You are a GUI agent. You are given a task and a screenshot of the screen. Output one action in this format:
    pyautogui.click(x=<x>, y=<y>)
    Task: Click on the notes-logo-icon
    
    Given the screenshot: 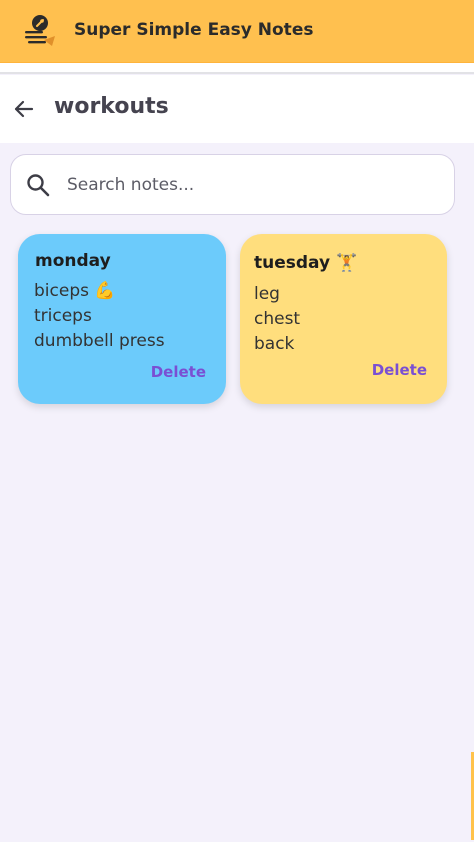 What is the action you would take?
    pyautogui.click(x=40, y=30)
    